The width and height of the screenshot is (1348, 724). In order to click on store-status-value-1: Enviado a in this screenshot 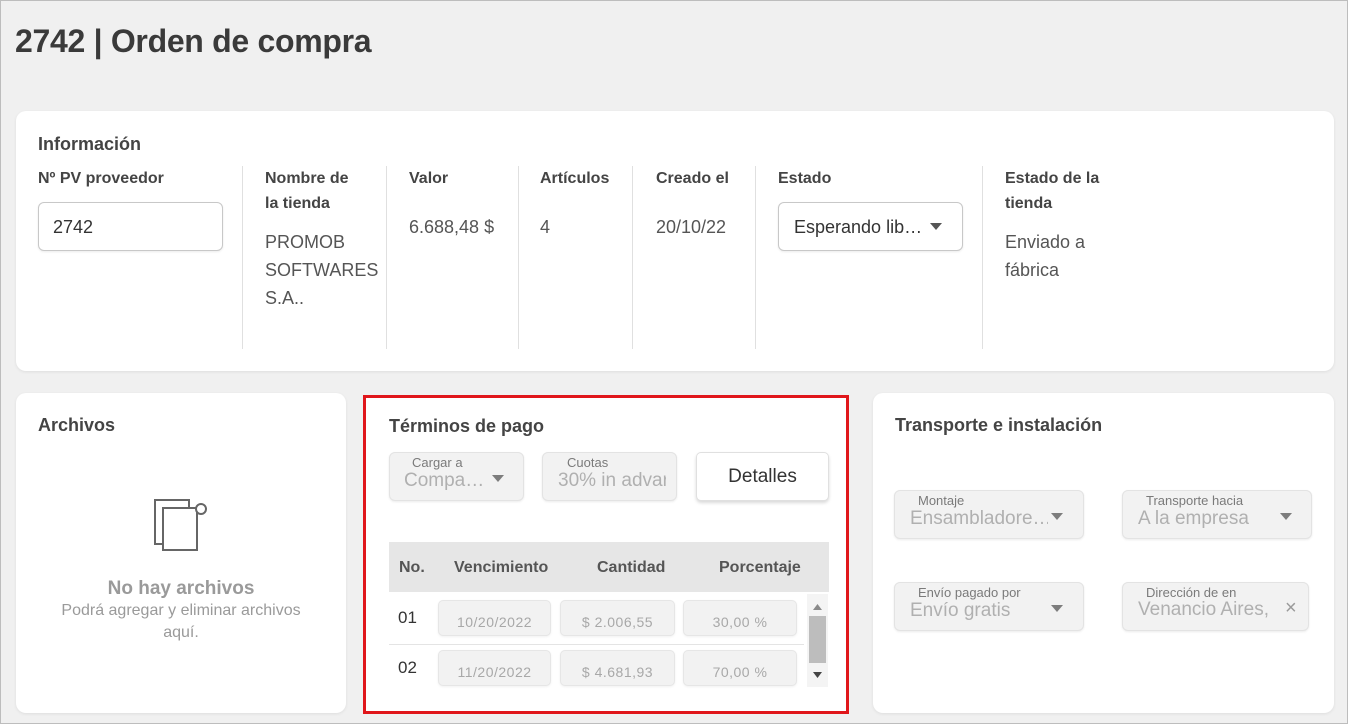, I will do `click(1045, 242)`.